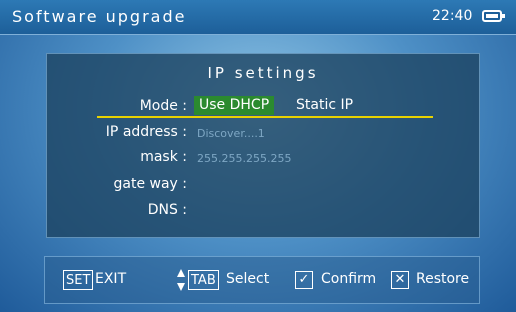  Describe the element at coordinates (150, 184) in the screenshot. I see `gateway-label: gate way :` at that location.